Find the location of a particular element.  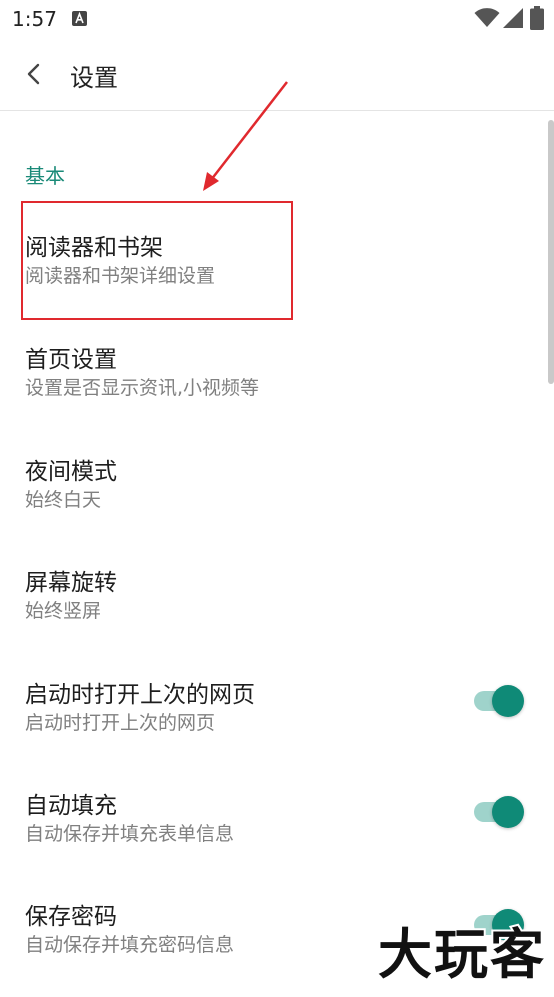

setting-item-night-mode: 夜间模式 始终白天 is located at coordinates (274, 502).